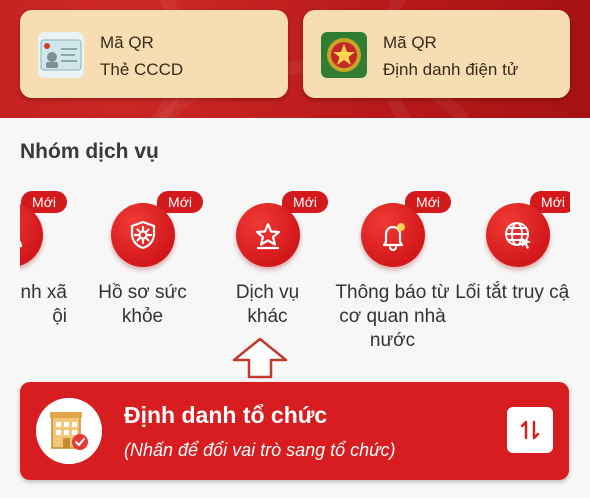  What do you see at coordinates (512, 292) in the screenshot?
I see `service-label: Lối tắt truy cập` at bounding box center [512, 292].